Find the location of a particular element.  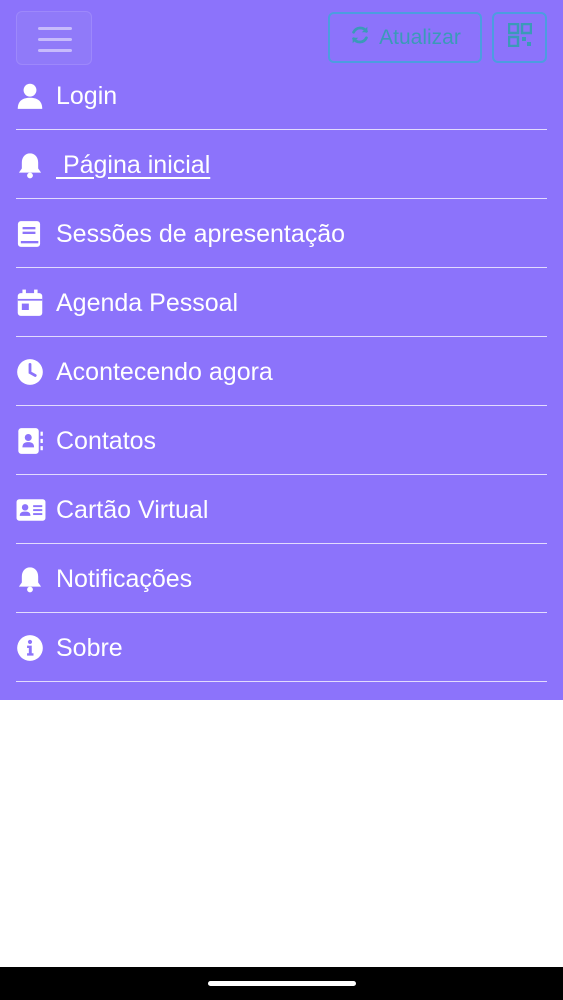

menu-item-sobre: Sobre is located at coordinates (281, 647).